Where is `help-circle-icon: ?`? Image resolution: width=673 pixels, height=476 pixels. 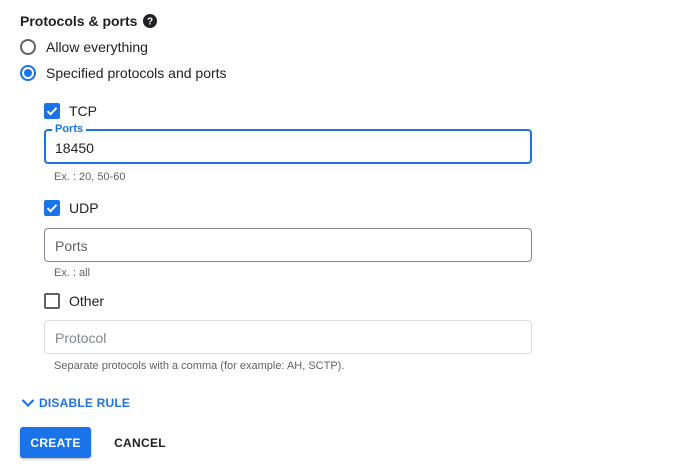
help-circle-icon: ? is located at coordinates (150, 21).